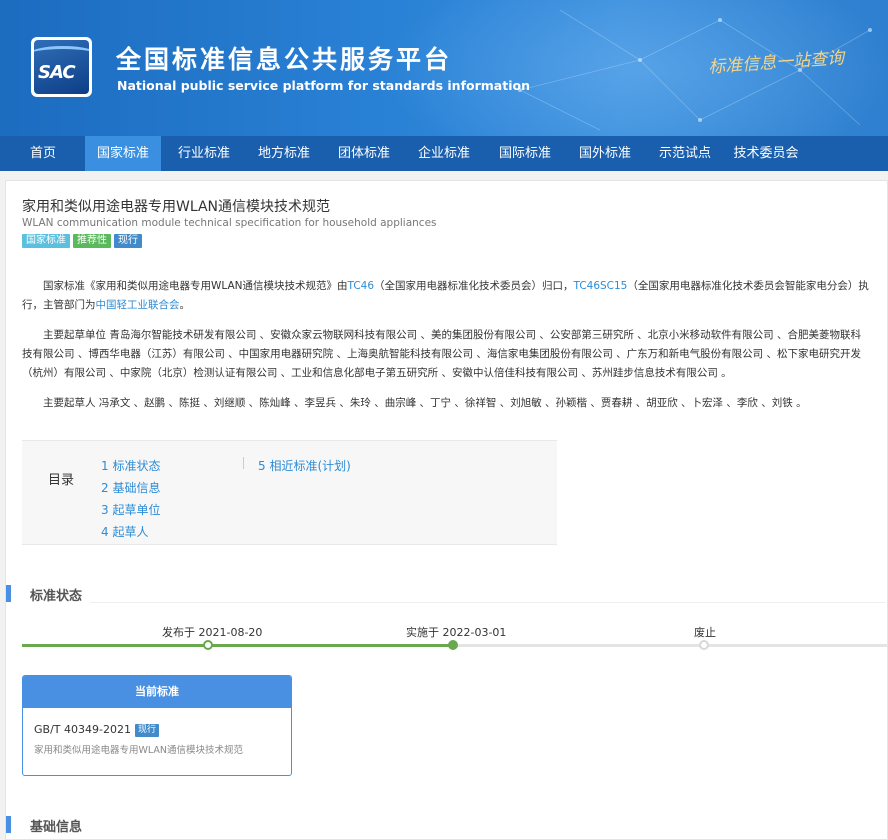 This screenshot has width=888, height=840. Describe the element at coordinates (204, 153) in the screenshot. I see `nav-item-industry-standards: 行业标准` at that location.